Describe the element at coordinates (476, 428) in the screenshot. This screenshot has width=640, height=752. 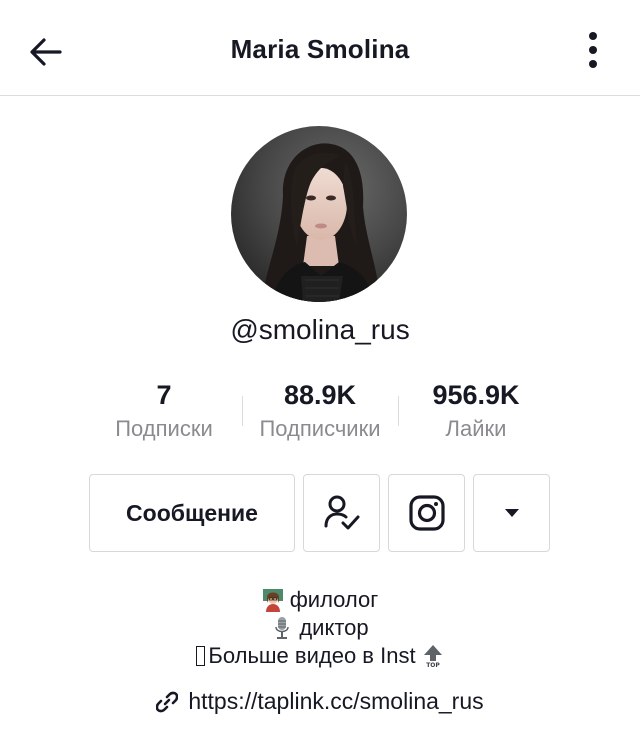
I see `likes-label: Лайки` at that location.